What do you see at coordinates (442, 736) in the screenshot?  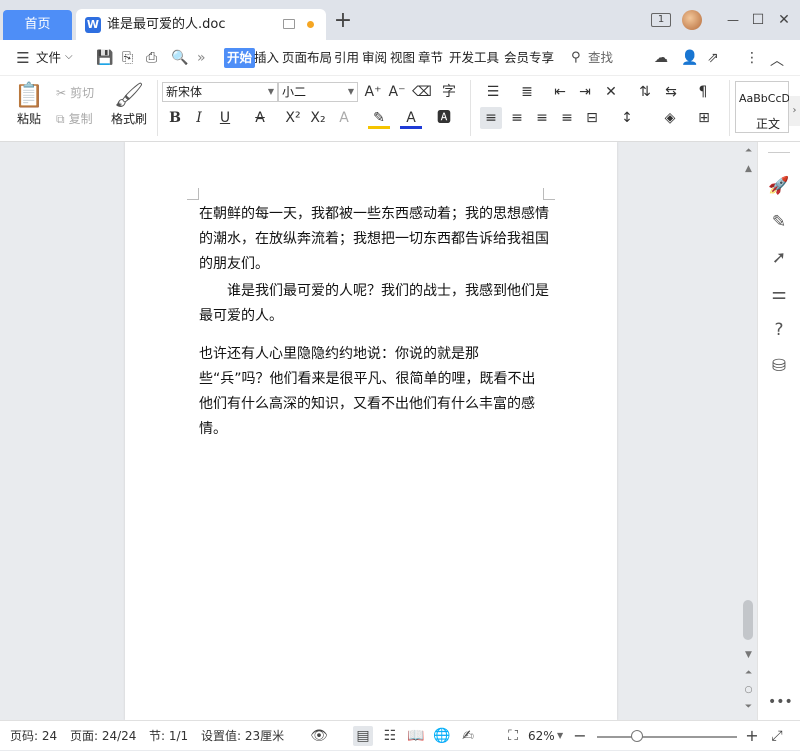 I see `web-view-icon: 🌐` at bounding box center [442, 736].